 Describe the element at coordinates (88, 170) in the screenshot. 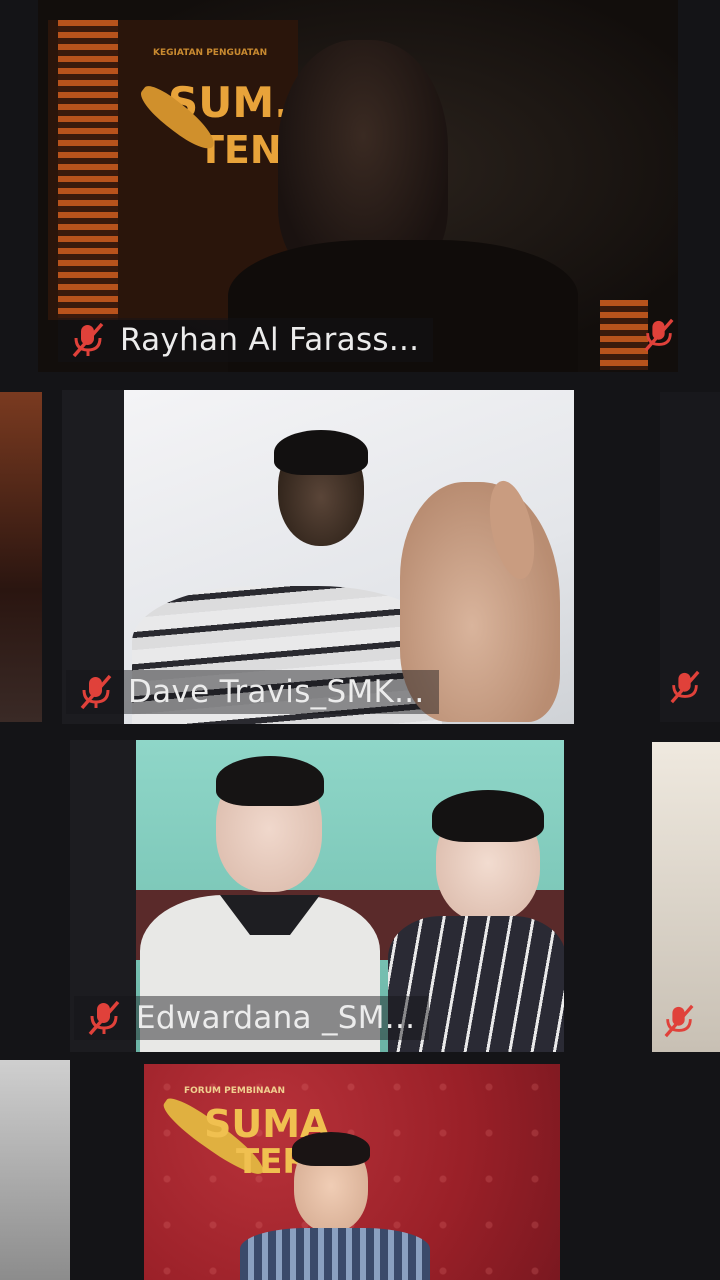

I see `banner-pattern-stripe` at that location.